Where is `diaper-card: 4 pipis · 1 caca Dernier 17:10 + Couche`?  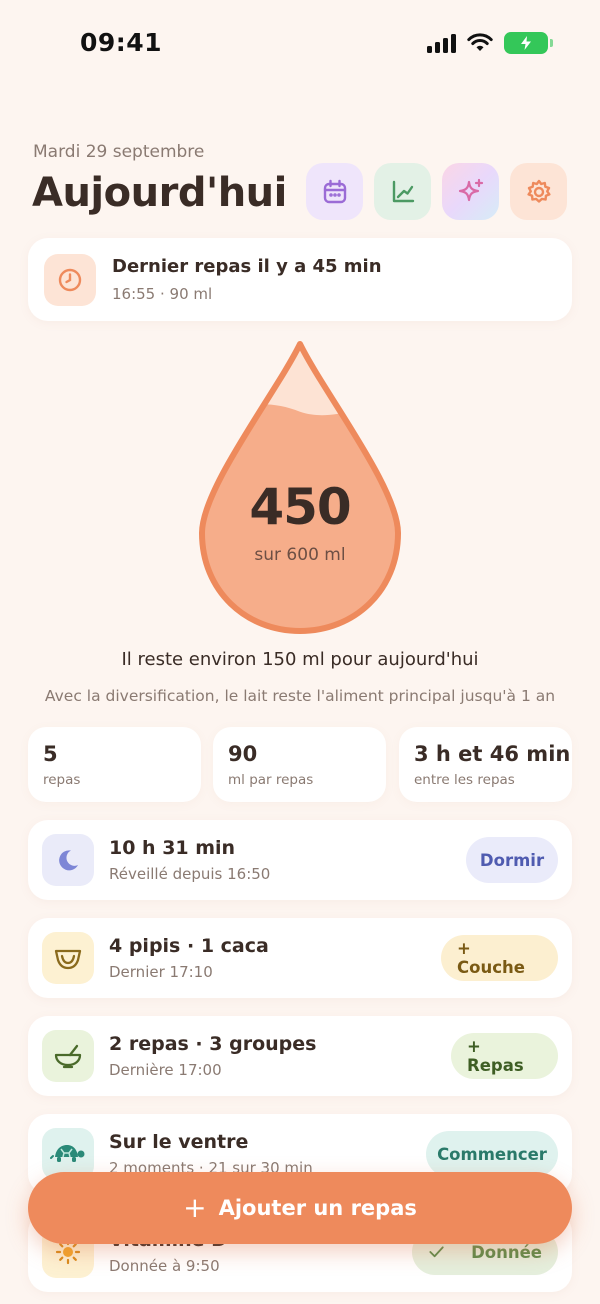
diaper-card: 4 pipis · 1 caca Dernier 17:10 + Couche is located at coordinates (300, 958).